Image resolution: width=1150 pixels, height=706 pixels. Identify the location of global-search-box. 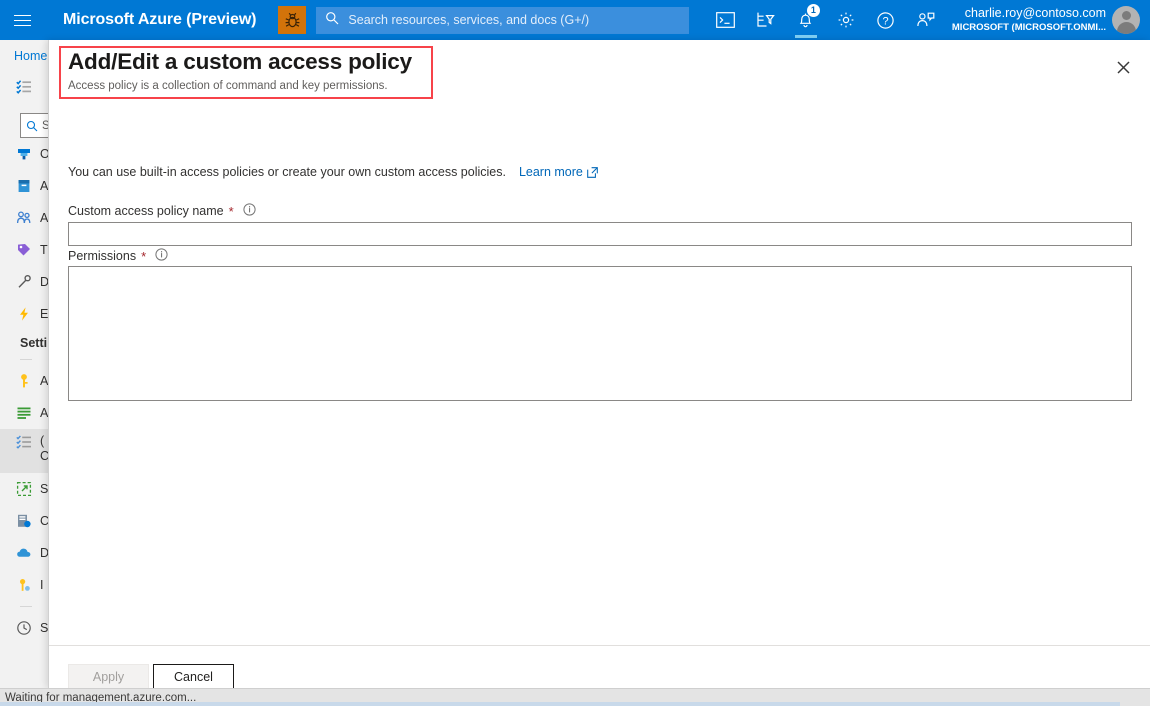
(503, 20).